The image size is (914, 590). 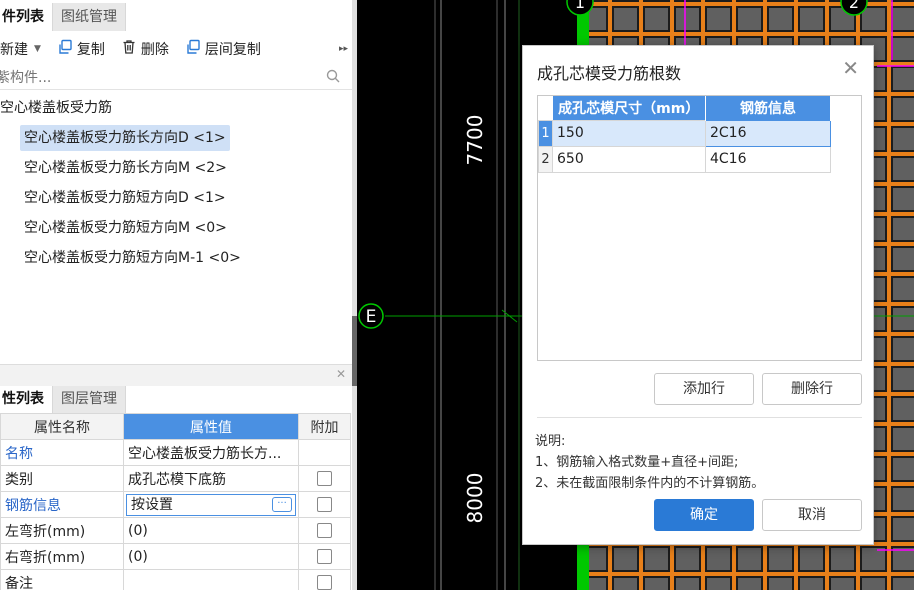 I want to click on corner-cell, so click(x=545, y=108).